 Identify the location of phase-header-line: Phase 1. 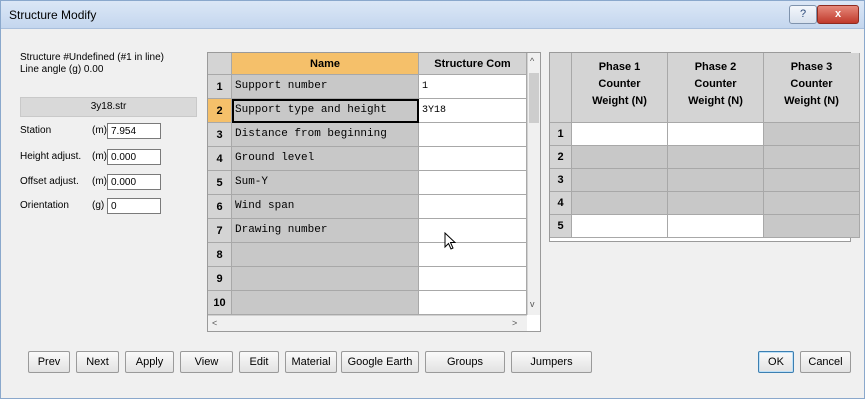
(619, 67).